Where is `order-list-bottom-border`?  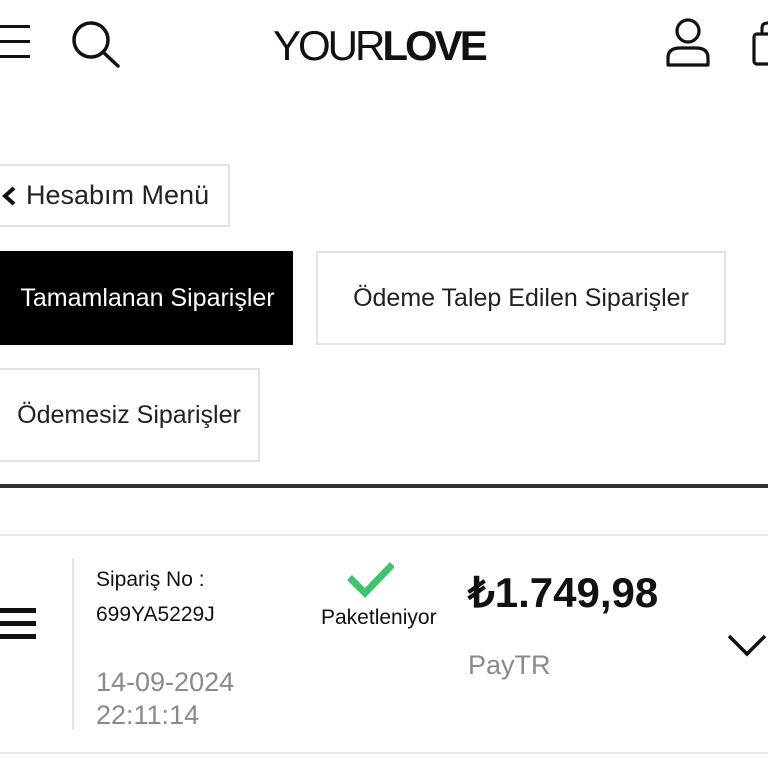
order-list-bottom-border is located at coordinates (384, 753).